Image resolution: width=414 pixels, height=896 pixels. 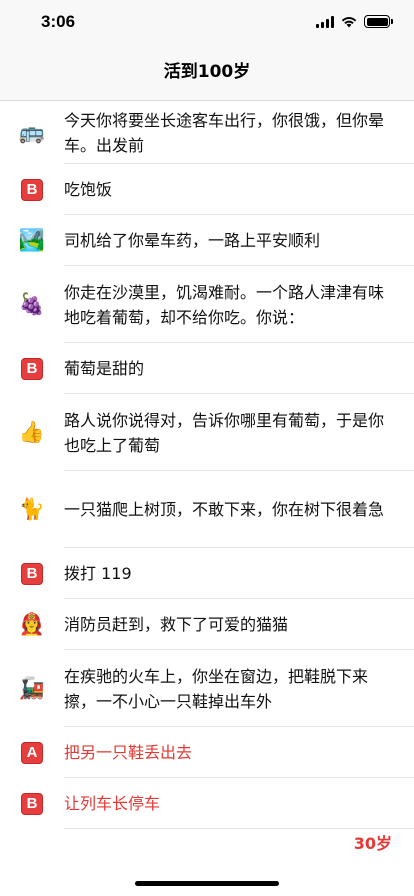 I want to click on list-item: A 把另一只鞋丢出去, so click(x=207, y=752).